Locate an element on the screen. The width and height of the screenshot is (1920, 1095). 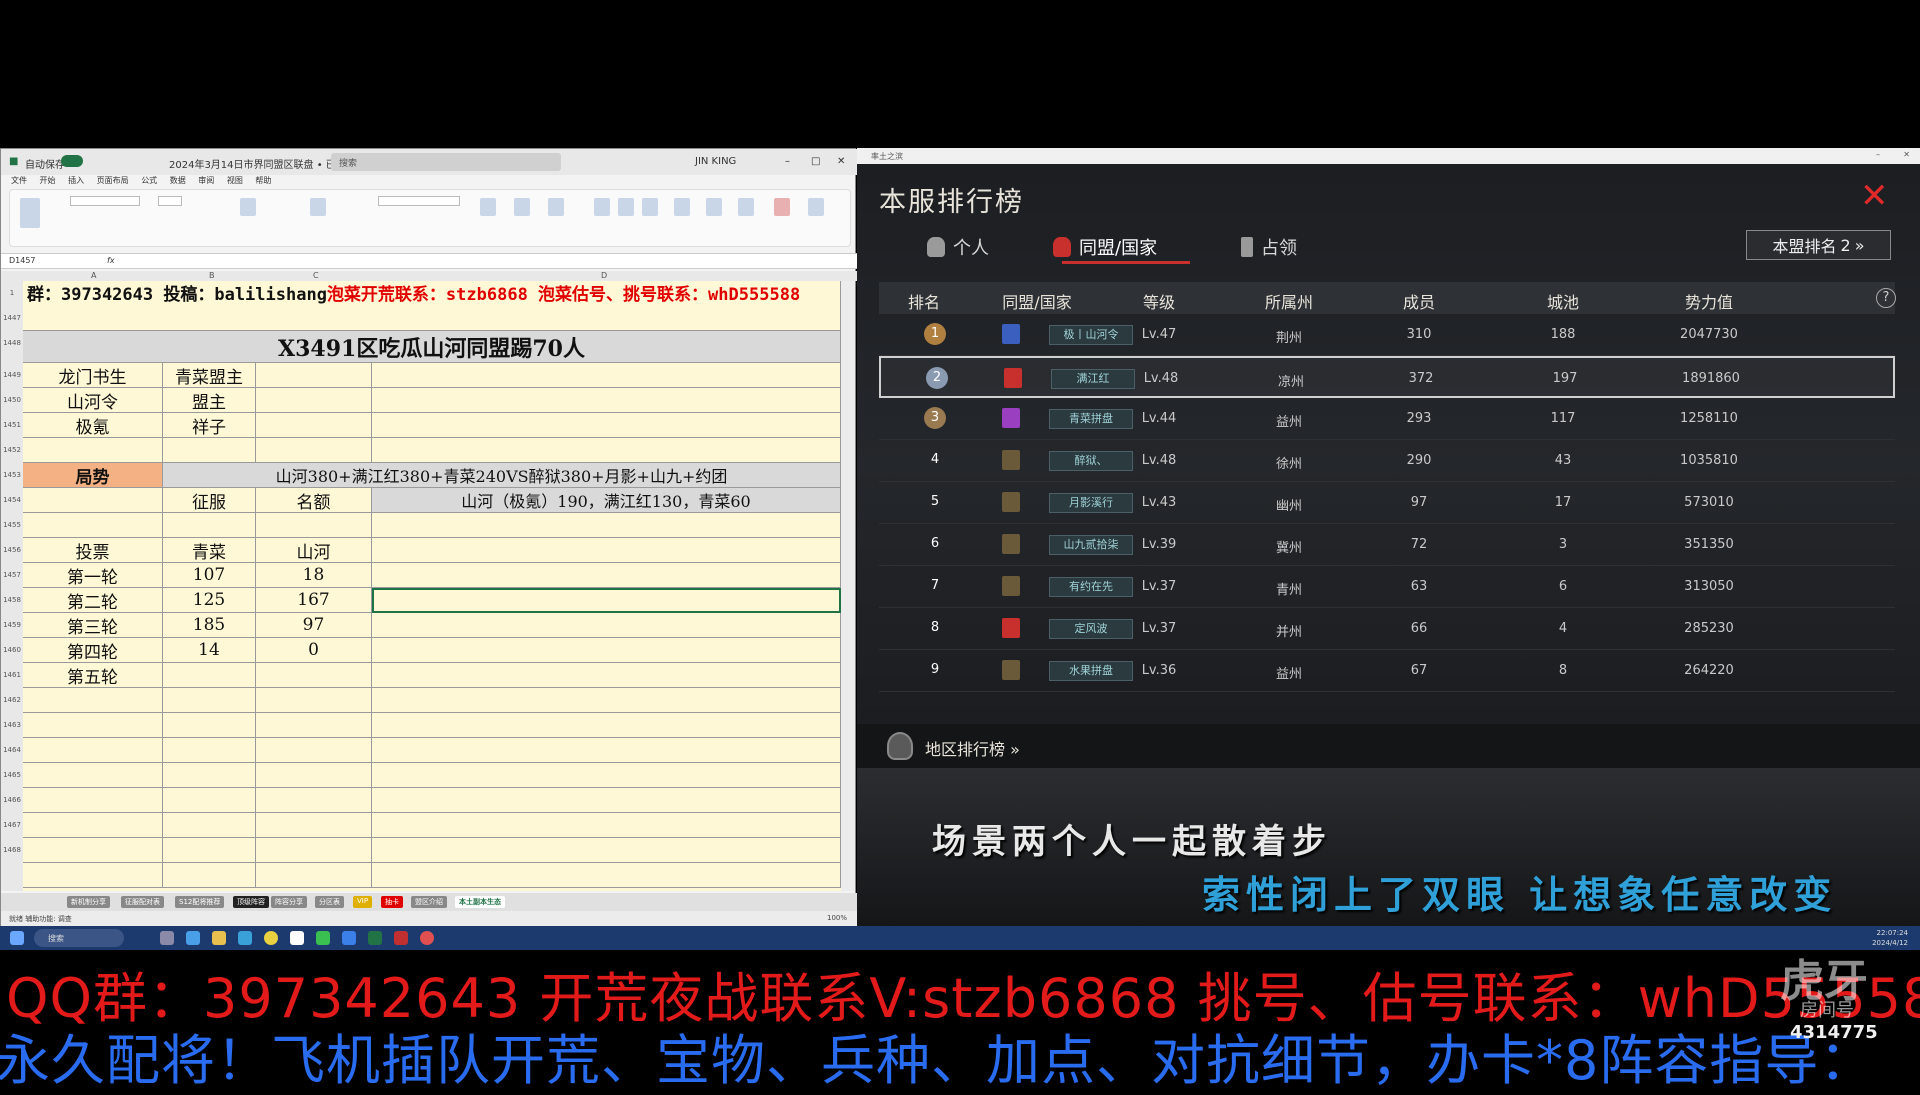
sheet-tab: 阵容分享 is located at coordinates (289, 902).